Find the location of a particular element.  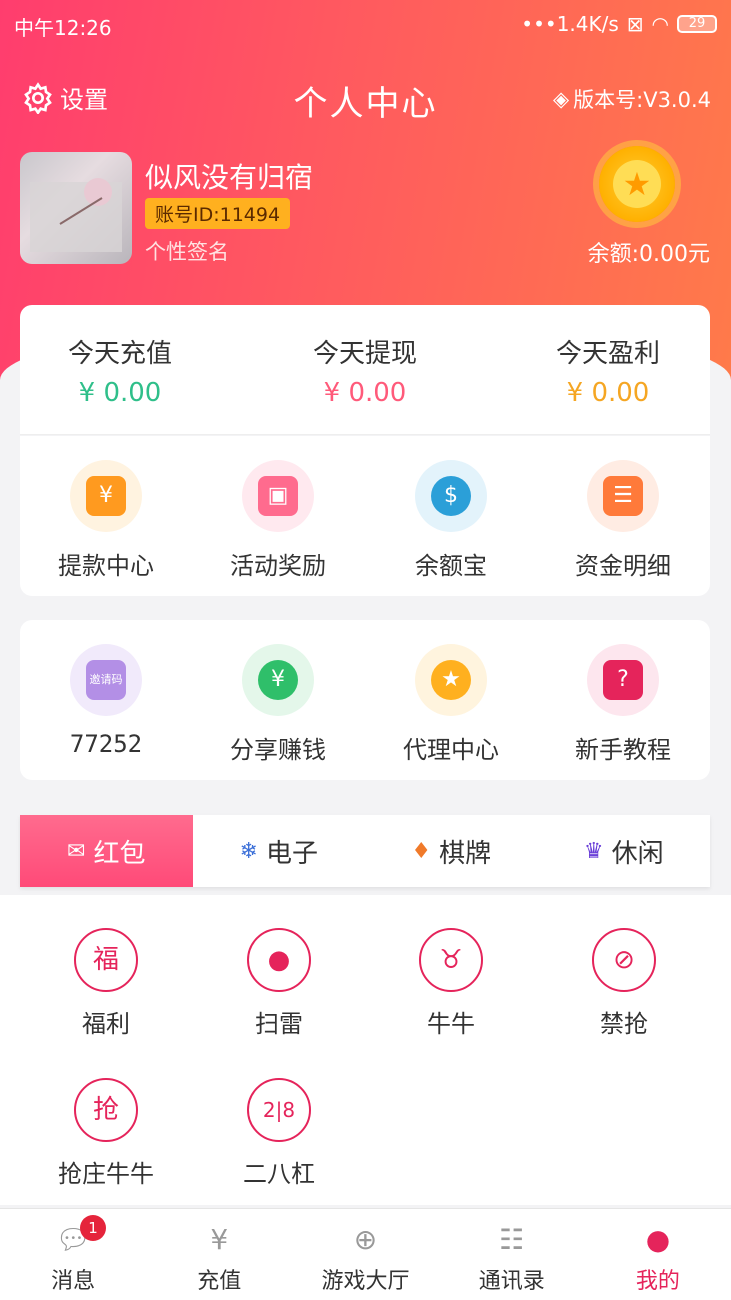

nav-game-hall: ⊕ 游戏大厅 is located at coordinates (365, 1254).